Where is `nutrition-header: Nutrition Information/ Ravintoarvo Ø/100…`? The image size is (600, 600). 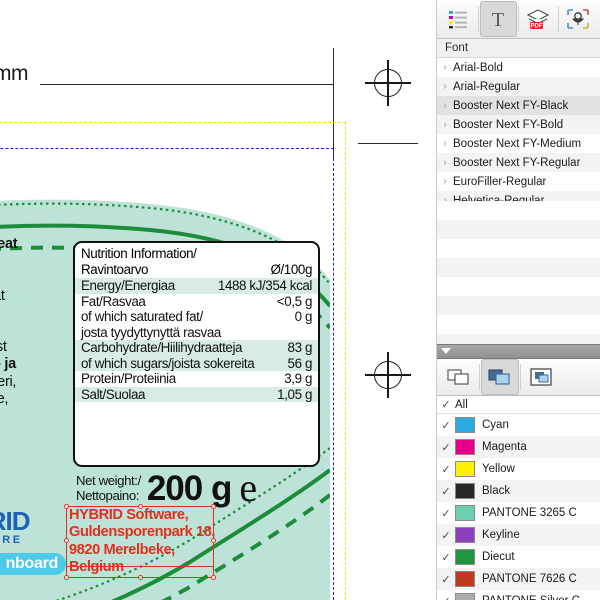 nutrition-header: Nutrition Information/ Ravintoarvo Ø/100… is located at coordinates (196, 260).